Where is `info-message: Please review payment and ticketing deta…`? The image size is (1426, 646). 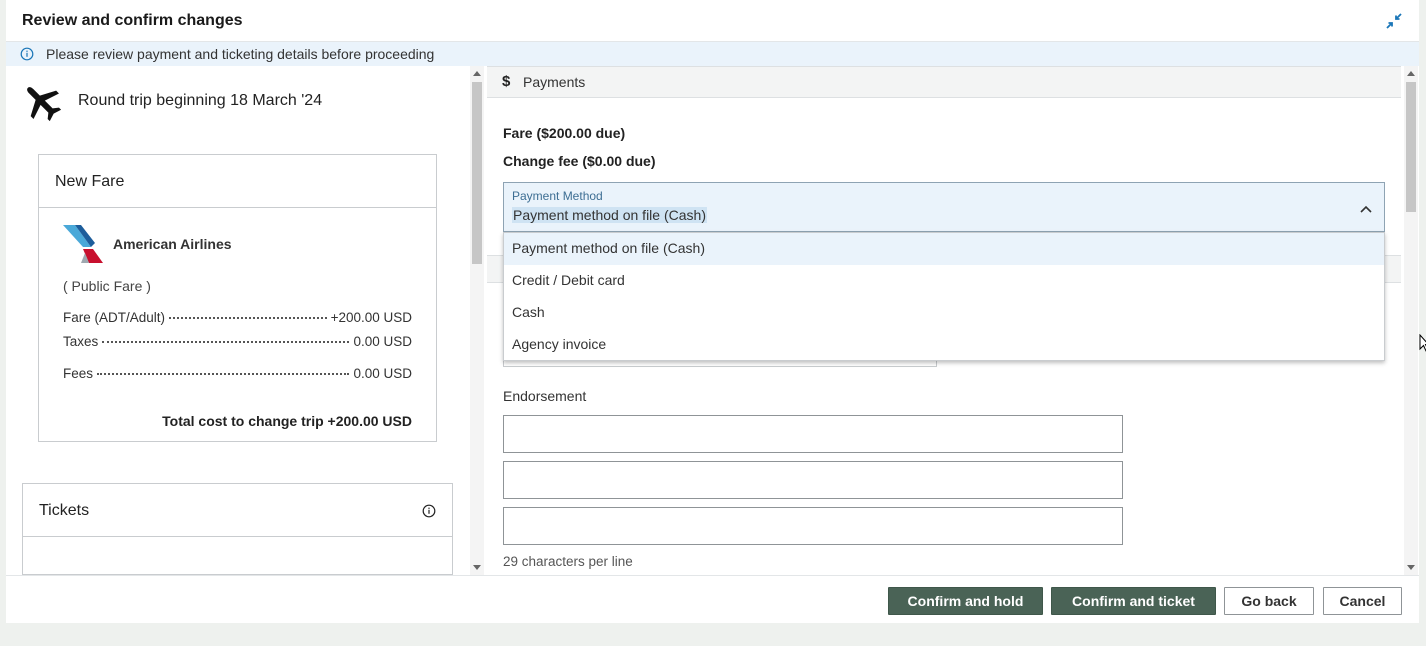 info-message: Please review payment and ticketing deta… is located at coordinates (240, 54).